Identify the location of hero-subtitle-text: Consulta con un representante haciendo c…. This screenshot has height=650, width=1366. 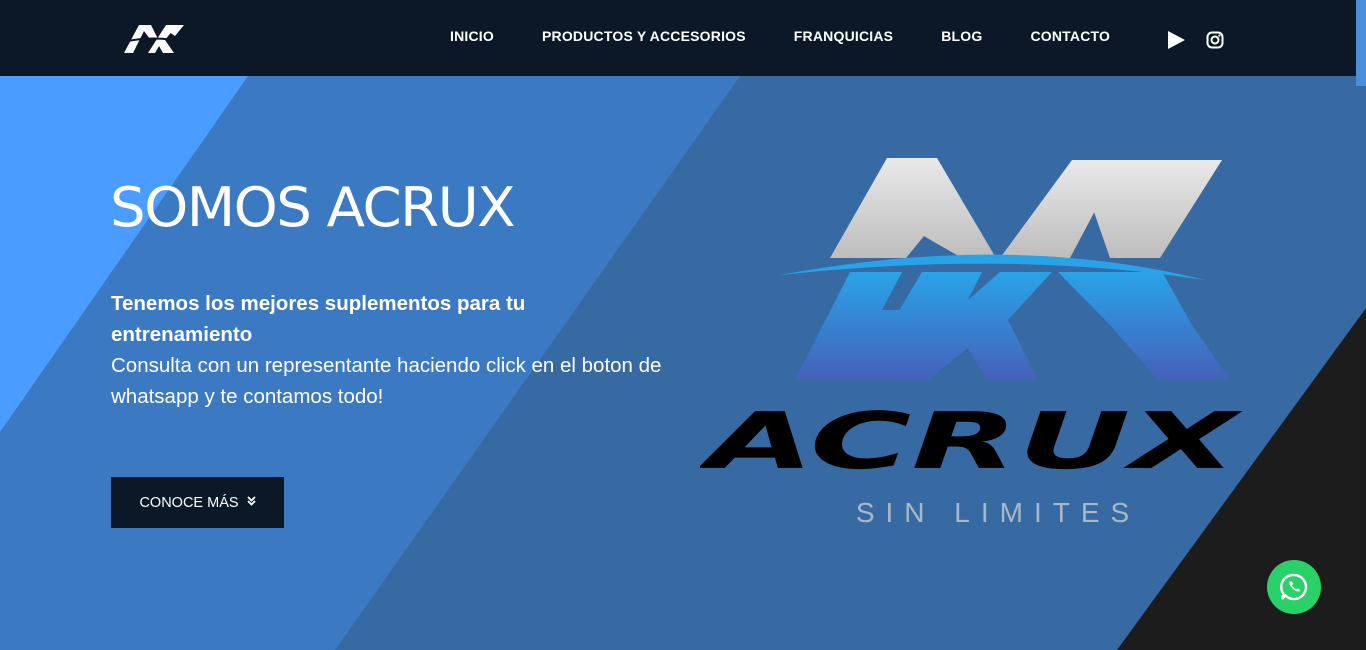
(386, 381).